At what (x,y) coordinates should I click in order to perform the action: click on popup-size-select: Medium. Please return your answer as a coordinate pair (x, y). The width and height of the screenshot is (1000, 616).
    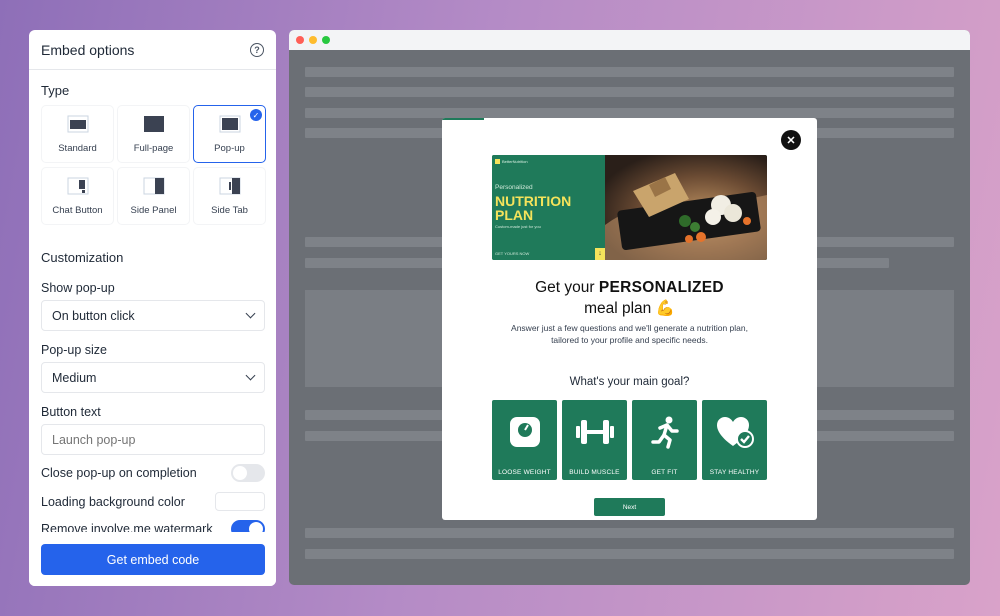
    Looking at the image, I should click on (153, 377).